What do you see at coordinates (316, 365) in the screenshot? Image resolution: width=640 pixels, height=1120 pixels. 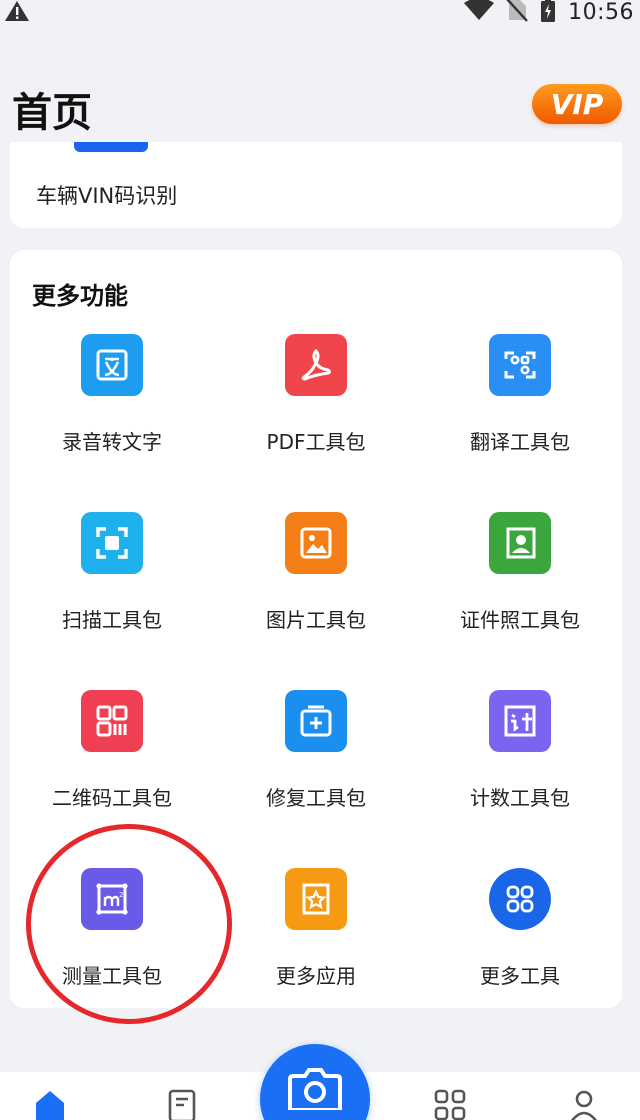 I see `pdf-icon` at bounding box center [316, 365].